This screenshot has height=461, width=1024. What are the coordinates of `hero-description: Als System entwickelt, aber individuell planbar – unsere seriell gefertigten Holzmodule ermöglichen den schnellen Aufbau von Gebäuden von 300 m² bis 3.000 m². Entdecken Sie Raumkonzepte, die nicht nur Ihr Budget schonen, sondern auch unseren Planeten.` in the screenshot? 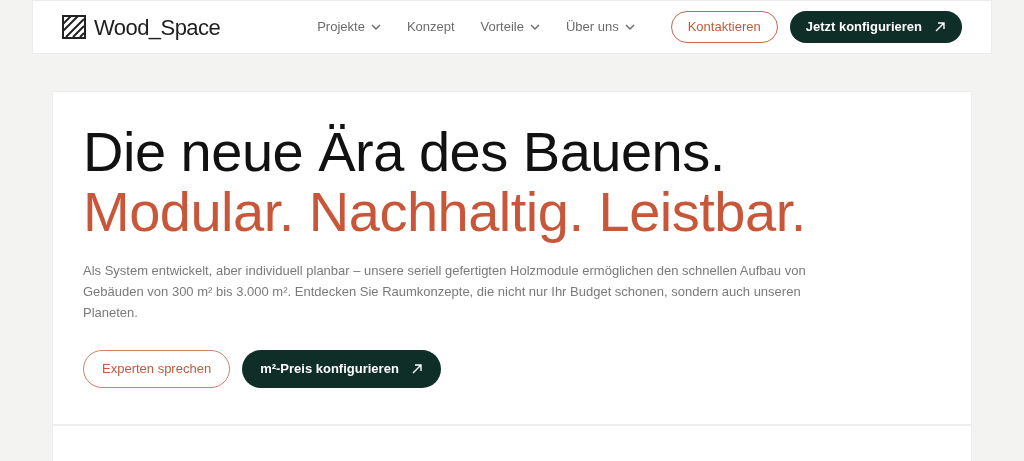 It's located at (445, 292).